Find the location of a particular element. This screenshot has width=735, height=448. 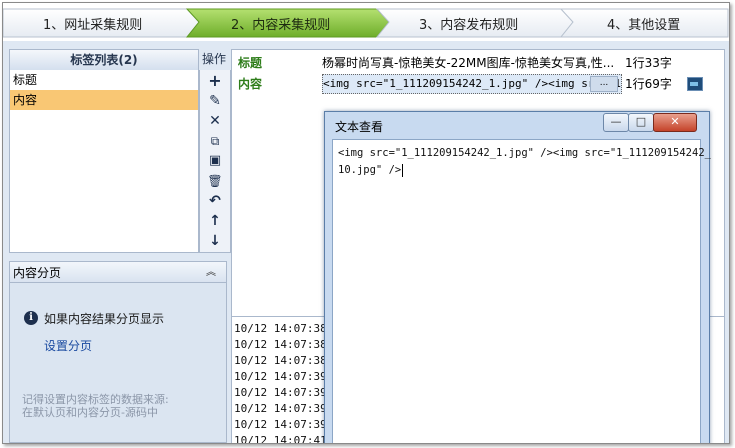

wizard-step-url-rules: 1、网址采集规则 is located at coordinates (92, 23).